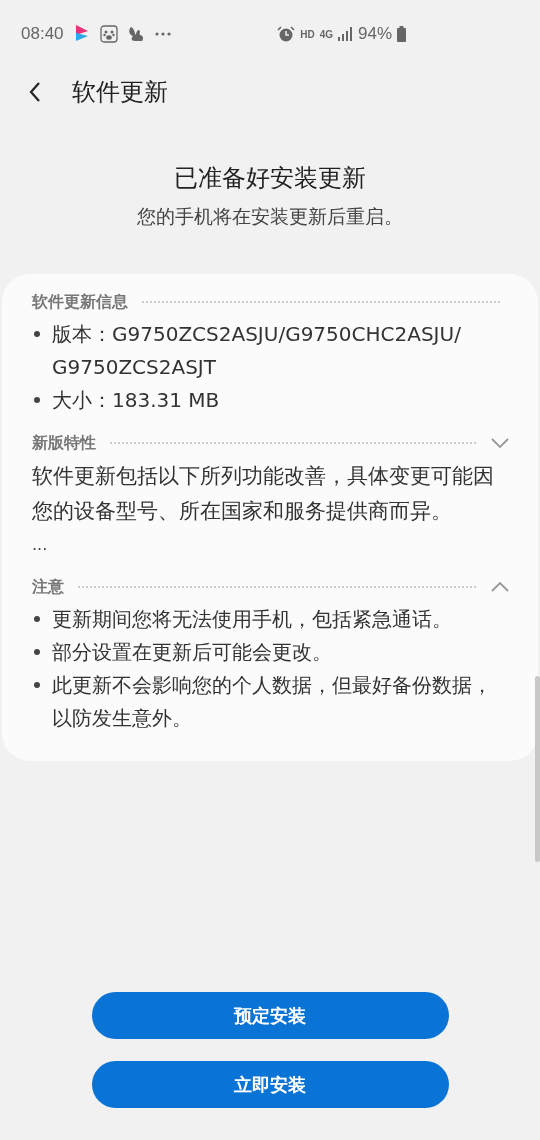  What do you see at coordinates (401, 34) in the screenshot?
I see `battery-icon` at bounding box center [401, 34].